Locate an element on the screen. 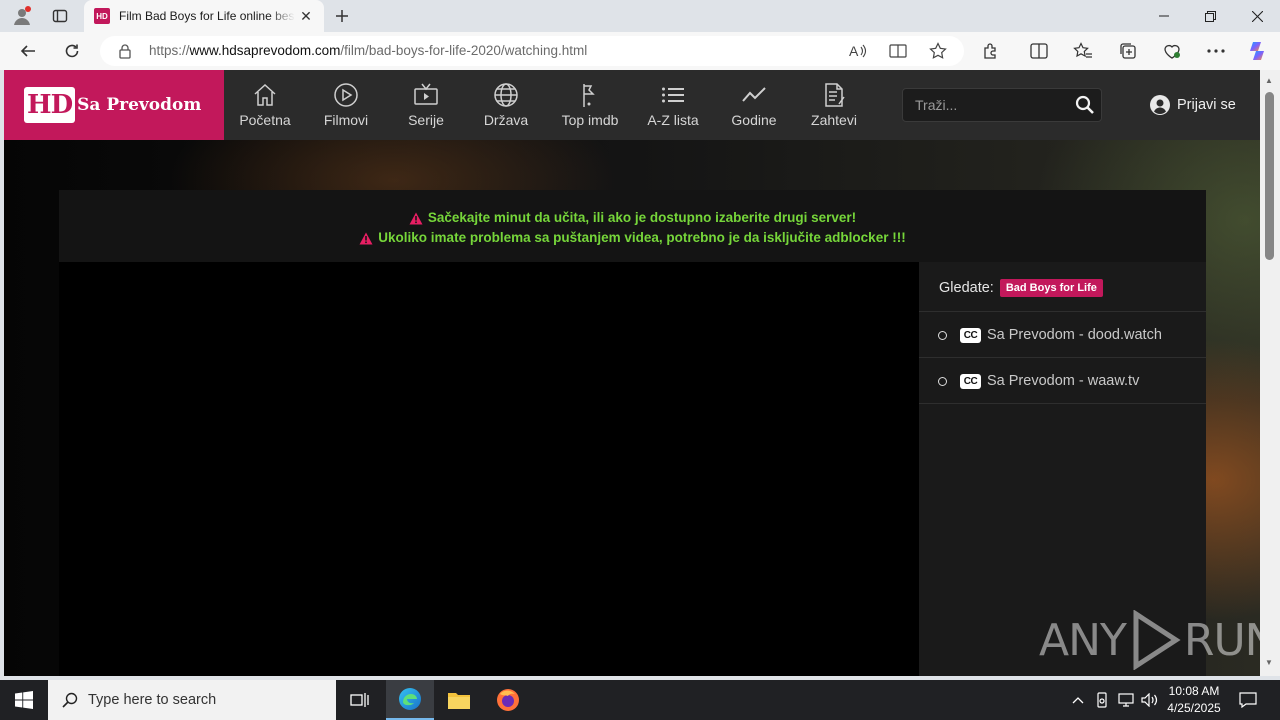  anyrun-watermark: ANY RUN is located at coordinates (1149, 640).